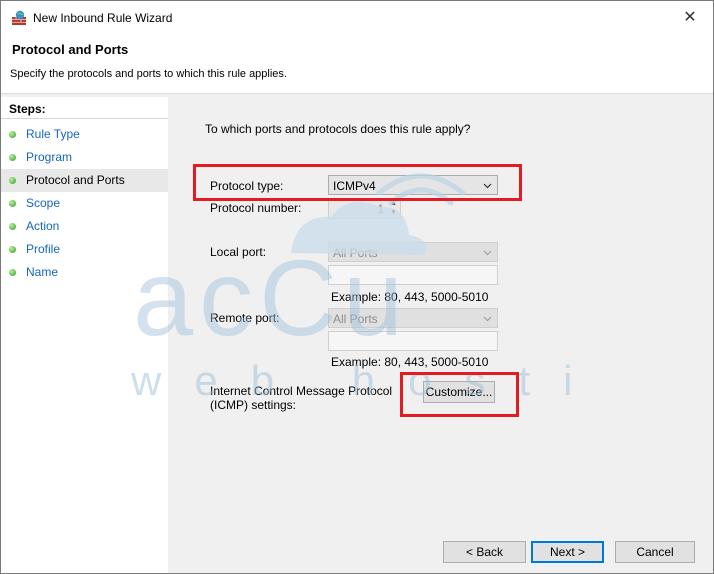 The height and width of the screenshot is (574, 714). Describe the element at coordinates (42, 272) in the screenshot. I see `step-label: Name` at that location.